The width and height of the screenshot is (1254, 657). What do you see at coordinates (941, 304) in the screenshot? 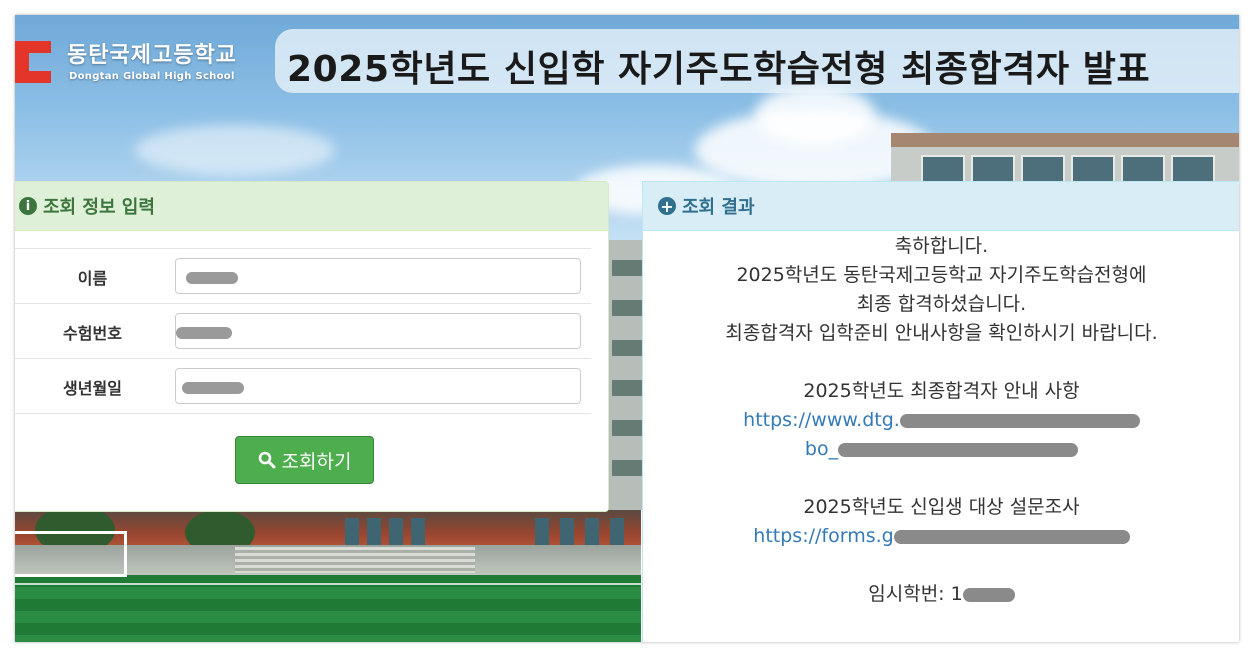
I see `result-message-line: 최종 합격하셨습니다.` at bounding box center [941, 304].